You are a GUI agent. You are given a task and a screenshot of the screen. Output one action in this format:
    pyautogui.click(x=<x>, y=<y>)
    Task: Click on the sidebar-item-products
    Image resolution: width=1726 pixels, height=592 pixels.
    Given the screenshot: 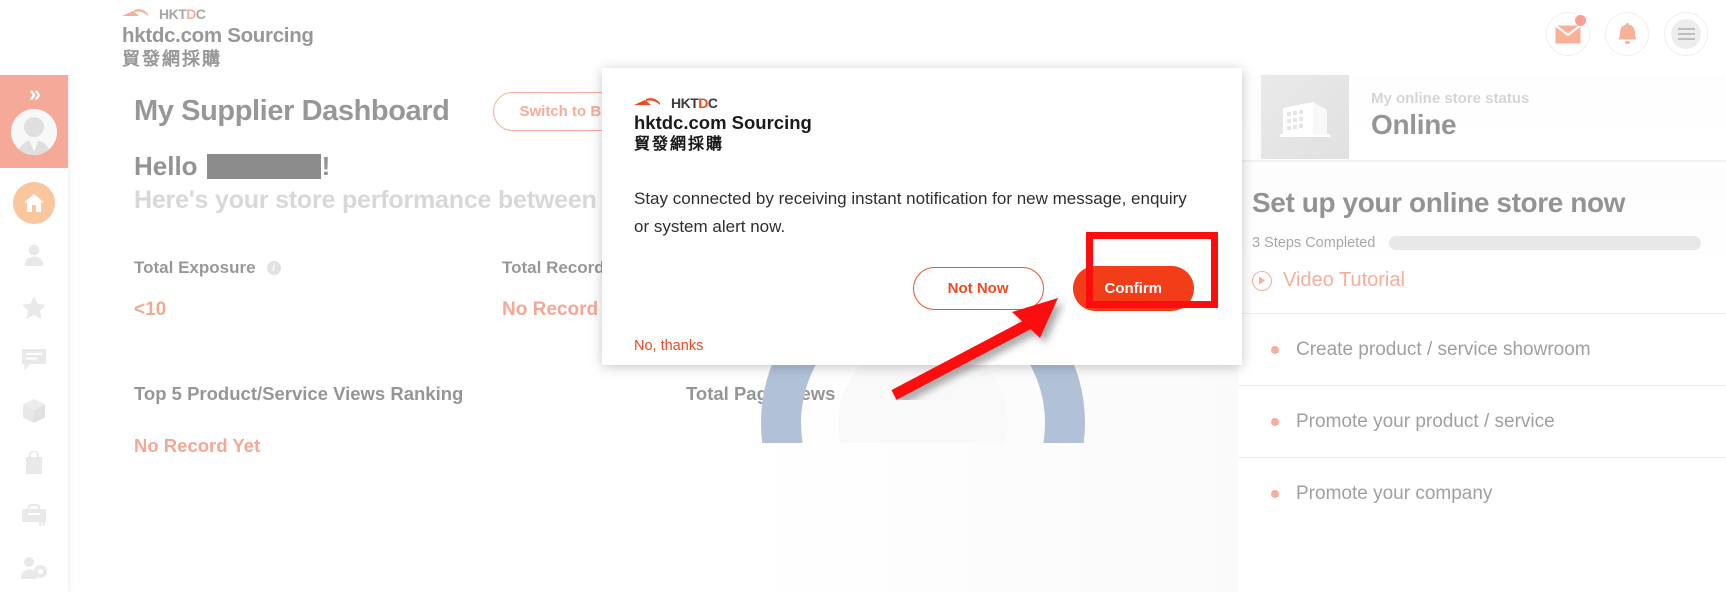 What is the action you would take?
    pyautogui.click(x=34, y=411)
    